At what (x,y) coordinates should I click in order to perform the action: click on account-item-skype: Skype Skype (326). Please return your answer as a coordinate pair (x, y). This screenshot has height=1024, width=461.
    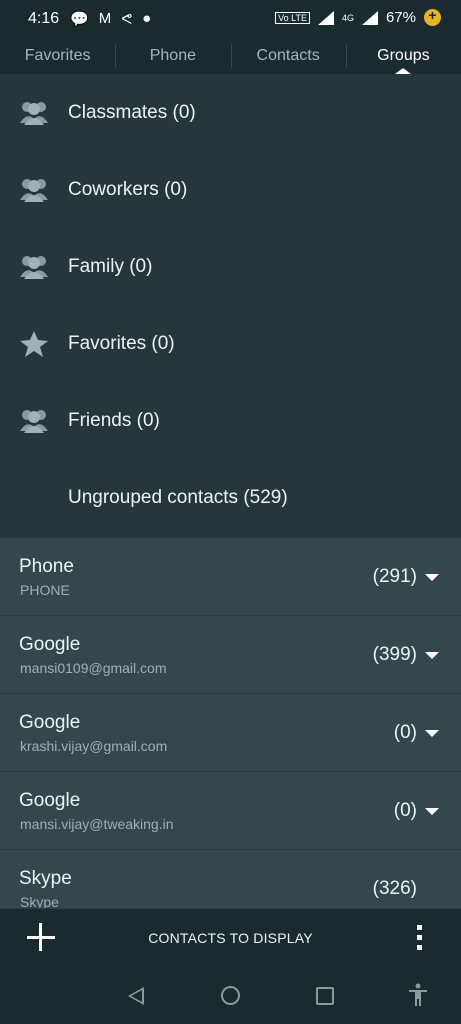
    Looking at the image, I should click on (230, 879).